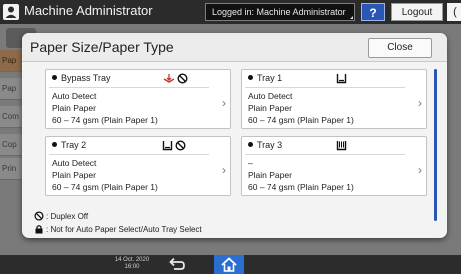 The image size is (461, 274). Describe the element at coordinates (12, 145) in the screenshot. I see `background-side-item: Cop` at that location.